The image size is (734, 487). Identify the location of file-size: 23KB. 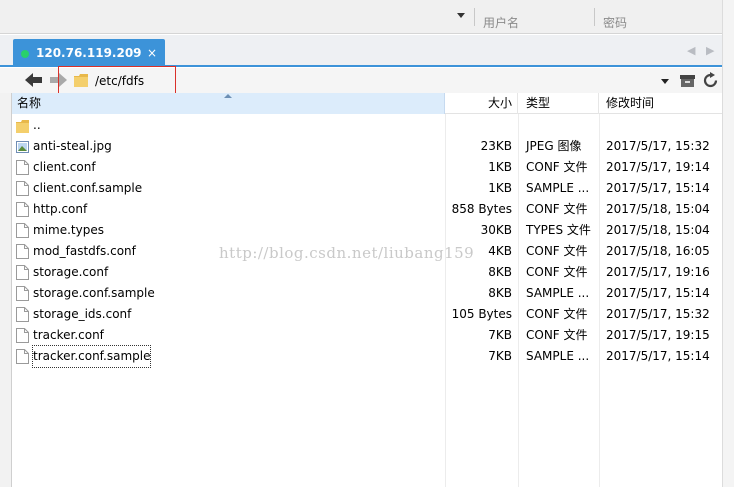
(496, 146).